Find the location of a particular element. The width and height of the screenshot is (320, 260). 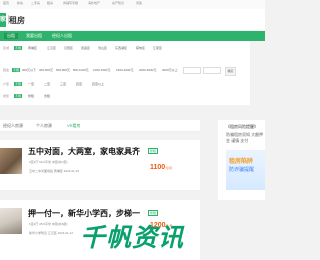

filter-option: 蔡甸区 is located at coordinates (140, 48).